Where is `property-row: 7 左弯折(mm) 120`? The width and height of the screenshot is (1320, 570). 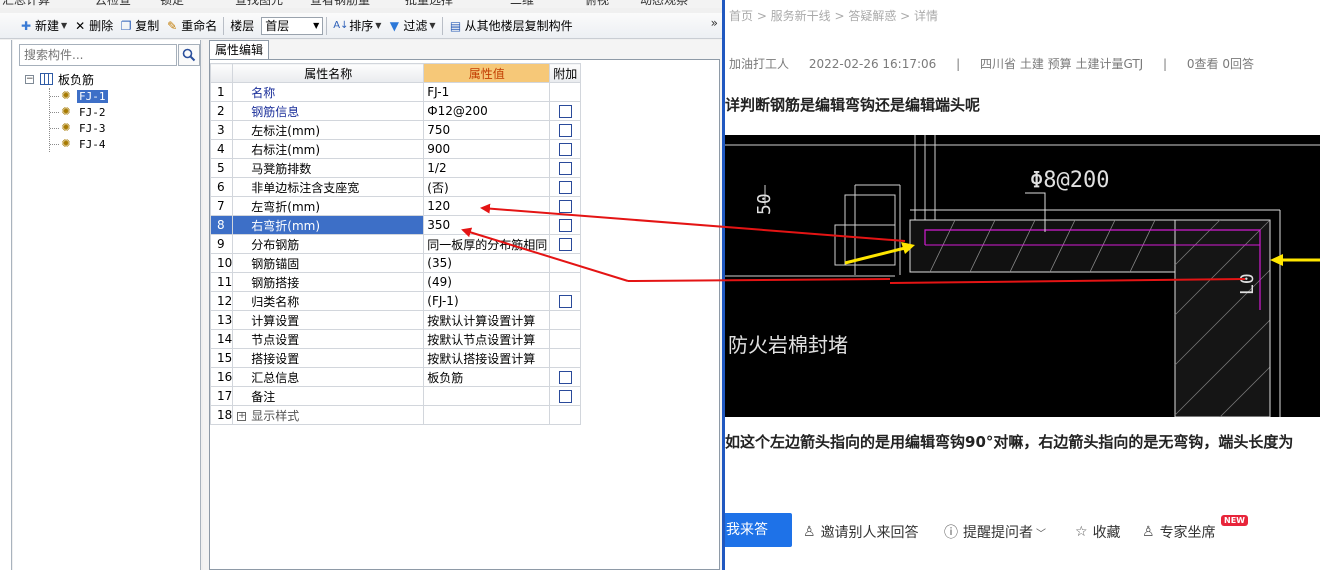 property-row: 7 左弯折(mm) 120 is located at coordinates (395, 206).